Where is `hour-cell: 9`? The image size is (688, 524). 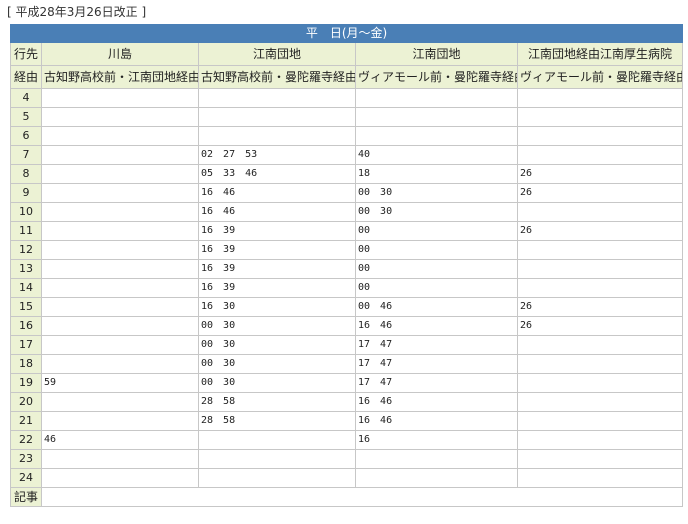
hour-cell: 9 is located at coordinates (26, 193).